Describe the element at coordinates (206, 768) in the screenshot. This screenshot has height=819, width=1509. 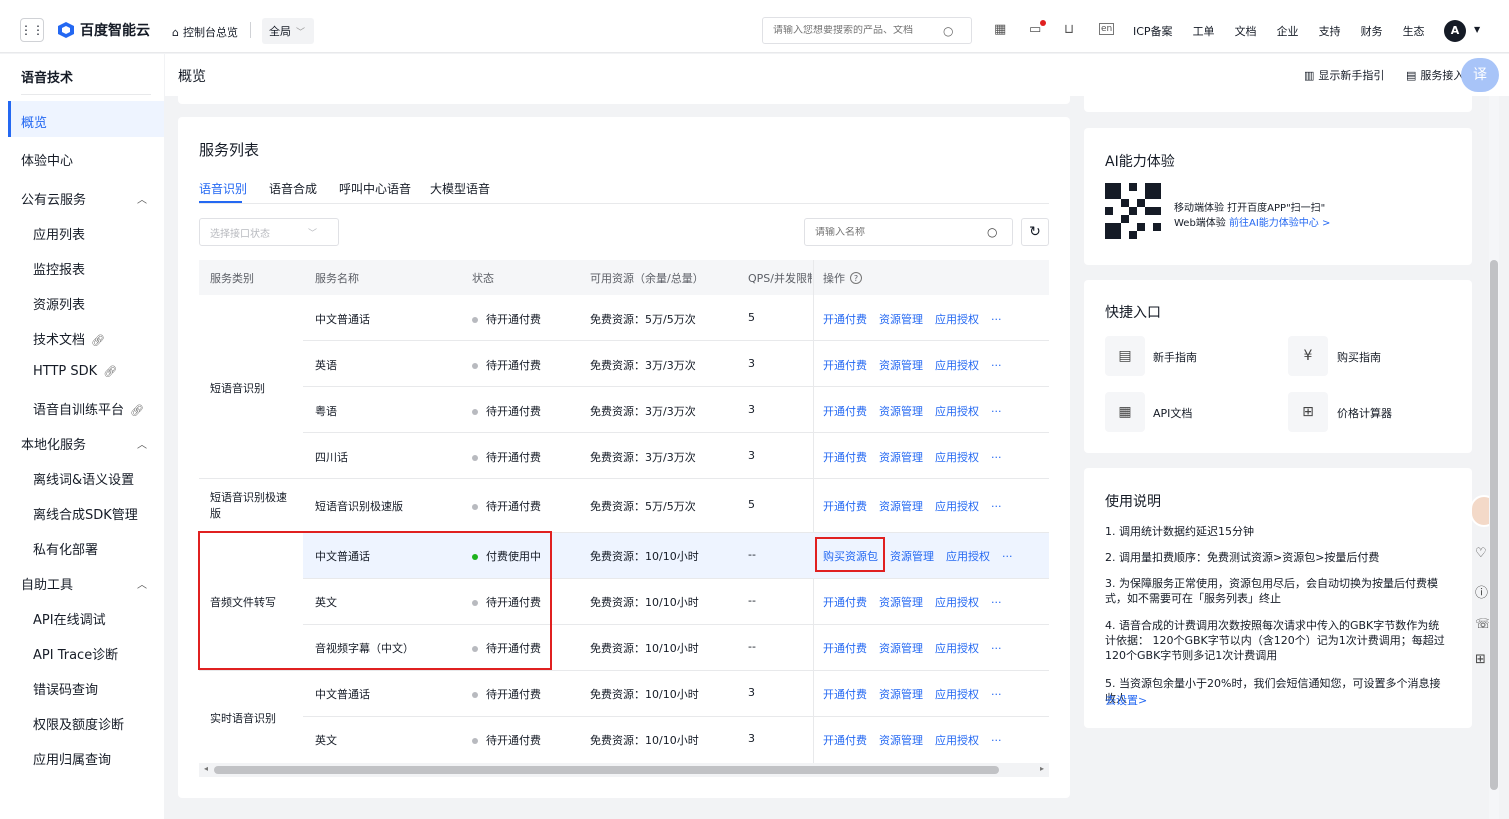
I see `scroll-left-icon: ◂` at that location.